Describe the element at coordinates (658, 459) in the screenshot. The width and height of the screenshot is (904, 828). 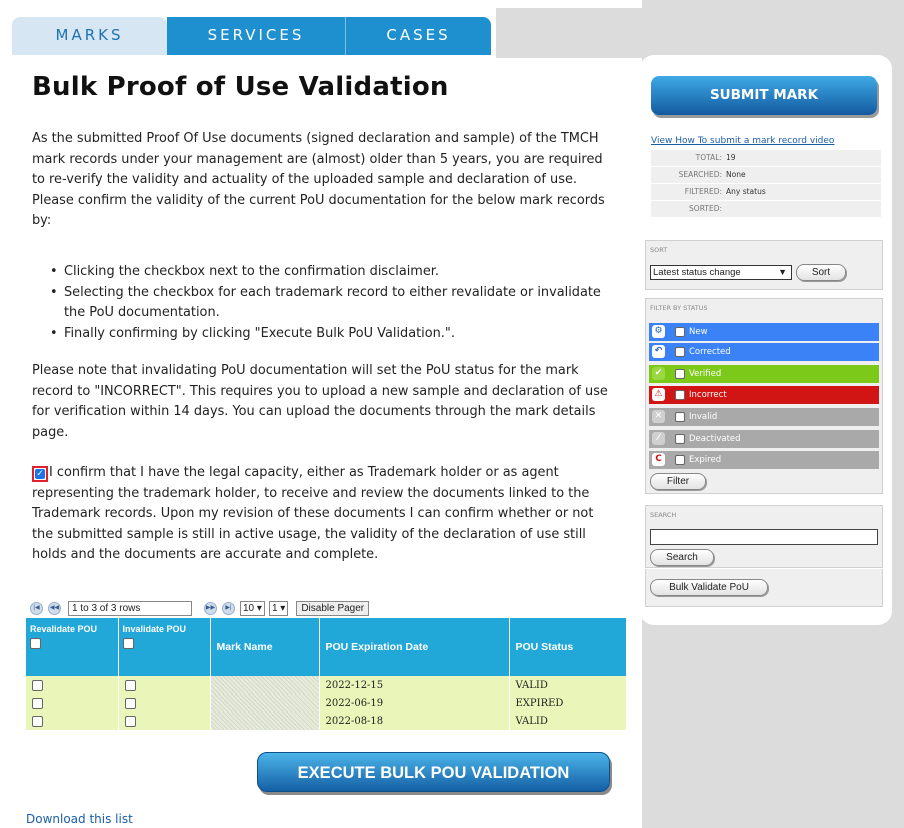
I see `expired-icon: C` at that location.